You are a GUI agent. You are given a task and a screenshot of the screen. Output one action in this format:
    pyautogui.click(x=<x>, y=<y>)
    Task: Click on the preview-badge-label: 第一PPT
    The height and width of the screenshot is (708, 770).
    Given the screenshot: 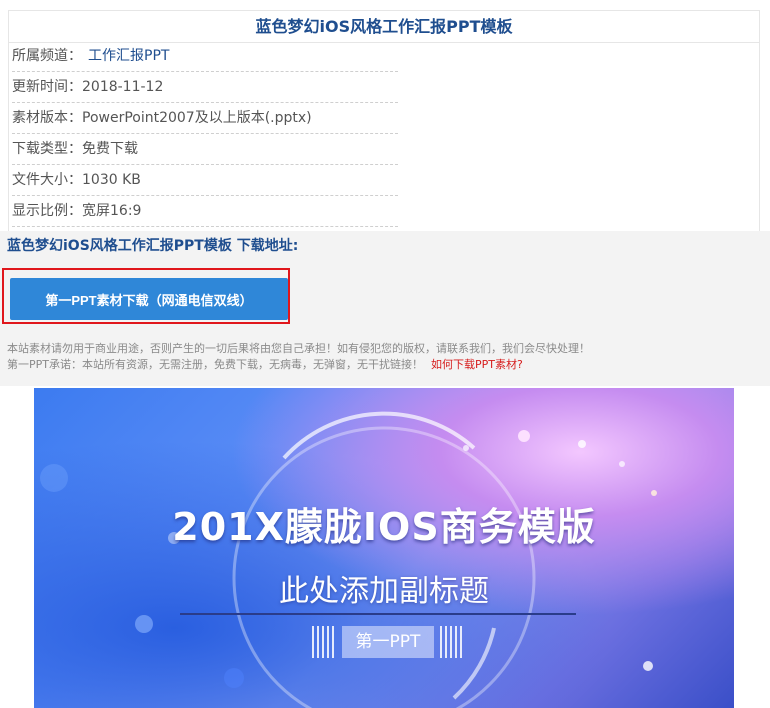 What is the action you would take?
    pyautogui.click(x=388, y=642)
    